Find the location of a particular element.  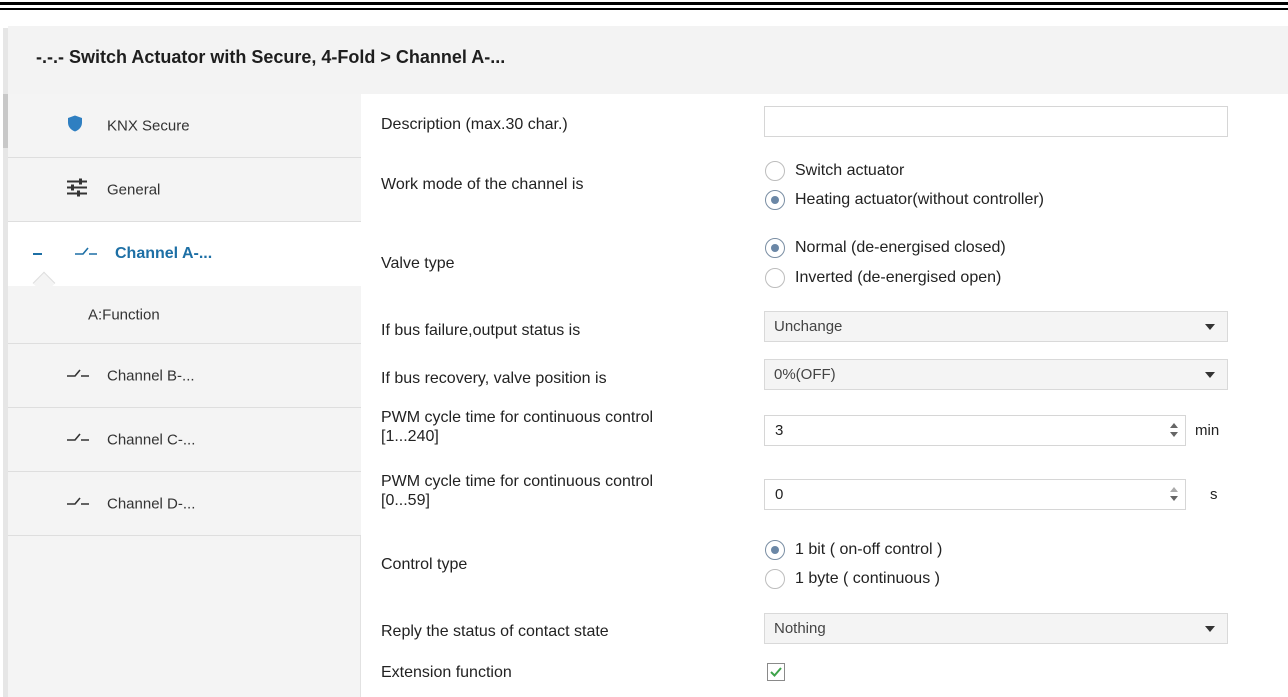

checkmark-icon is located at coordinates (776, 672).